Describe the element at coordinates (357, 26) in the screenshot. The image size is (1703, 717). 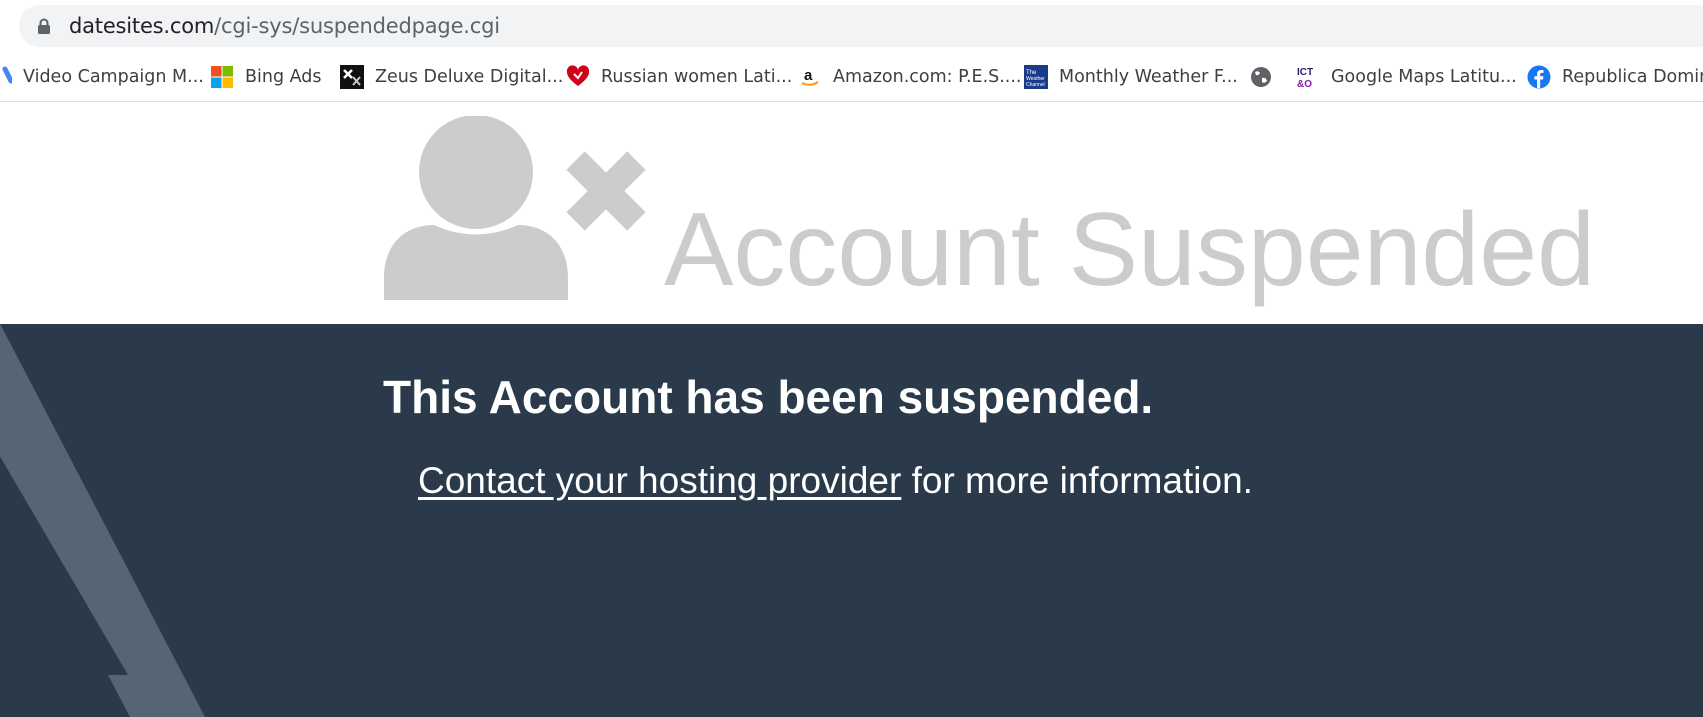
I see `url-path: /cgi-sys/suspendedpage.cgi` at that location.